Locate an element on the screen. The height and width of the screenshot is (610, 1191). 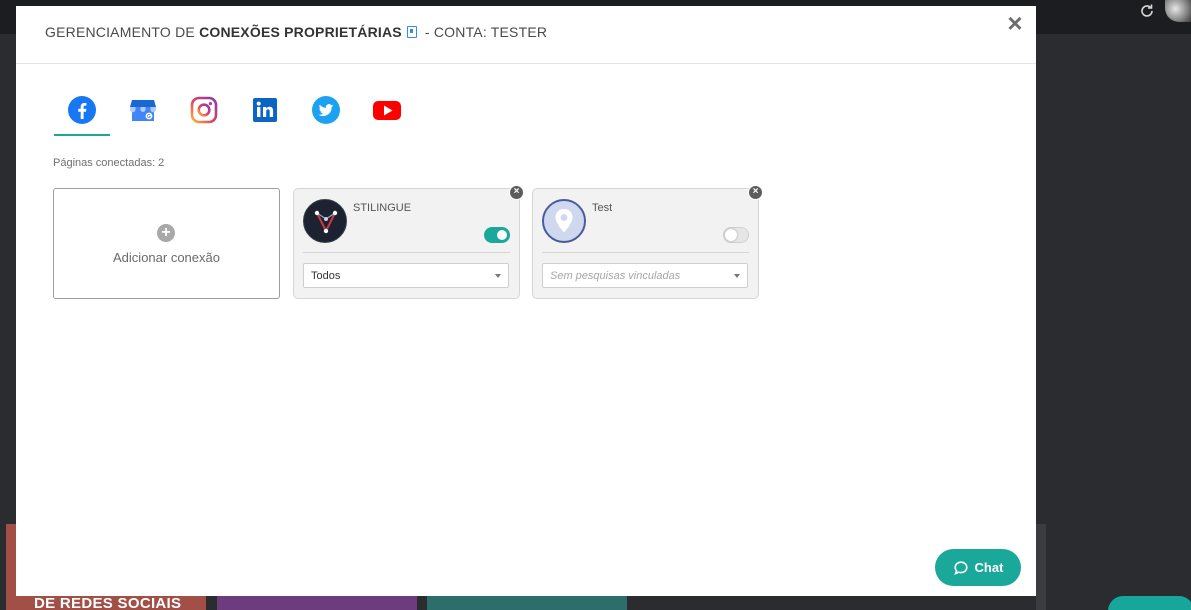
background-tile is located at coordinates (1041, 567).